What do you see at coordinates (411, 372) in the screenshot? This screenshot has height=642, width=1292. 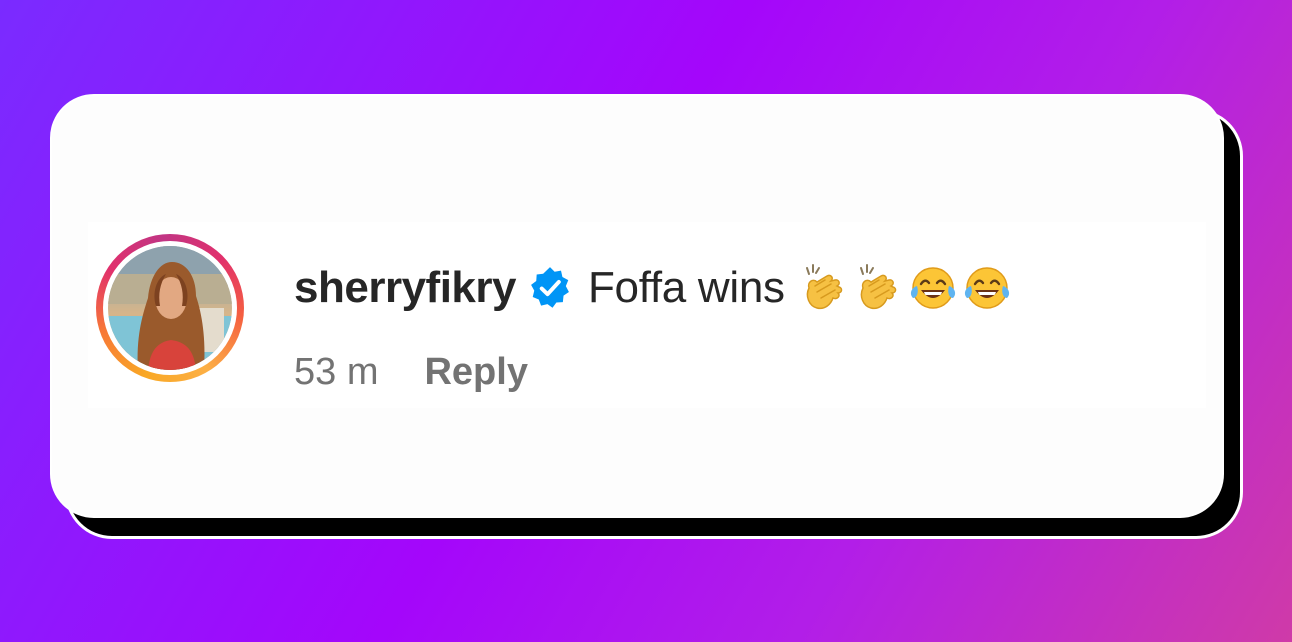 I see `comment-meta: 53 m Reply` at bounding box center [411, 372].